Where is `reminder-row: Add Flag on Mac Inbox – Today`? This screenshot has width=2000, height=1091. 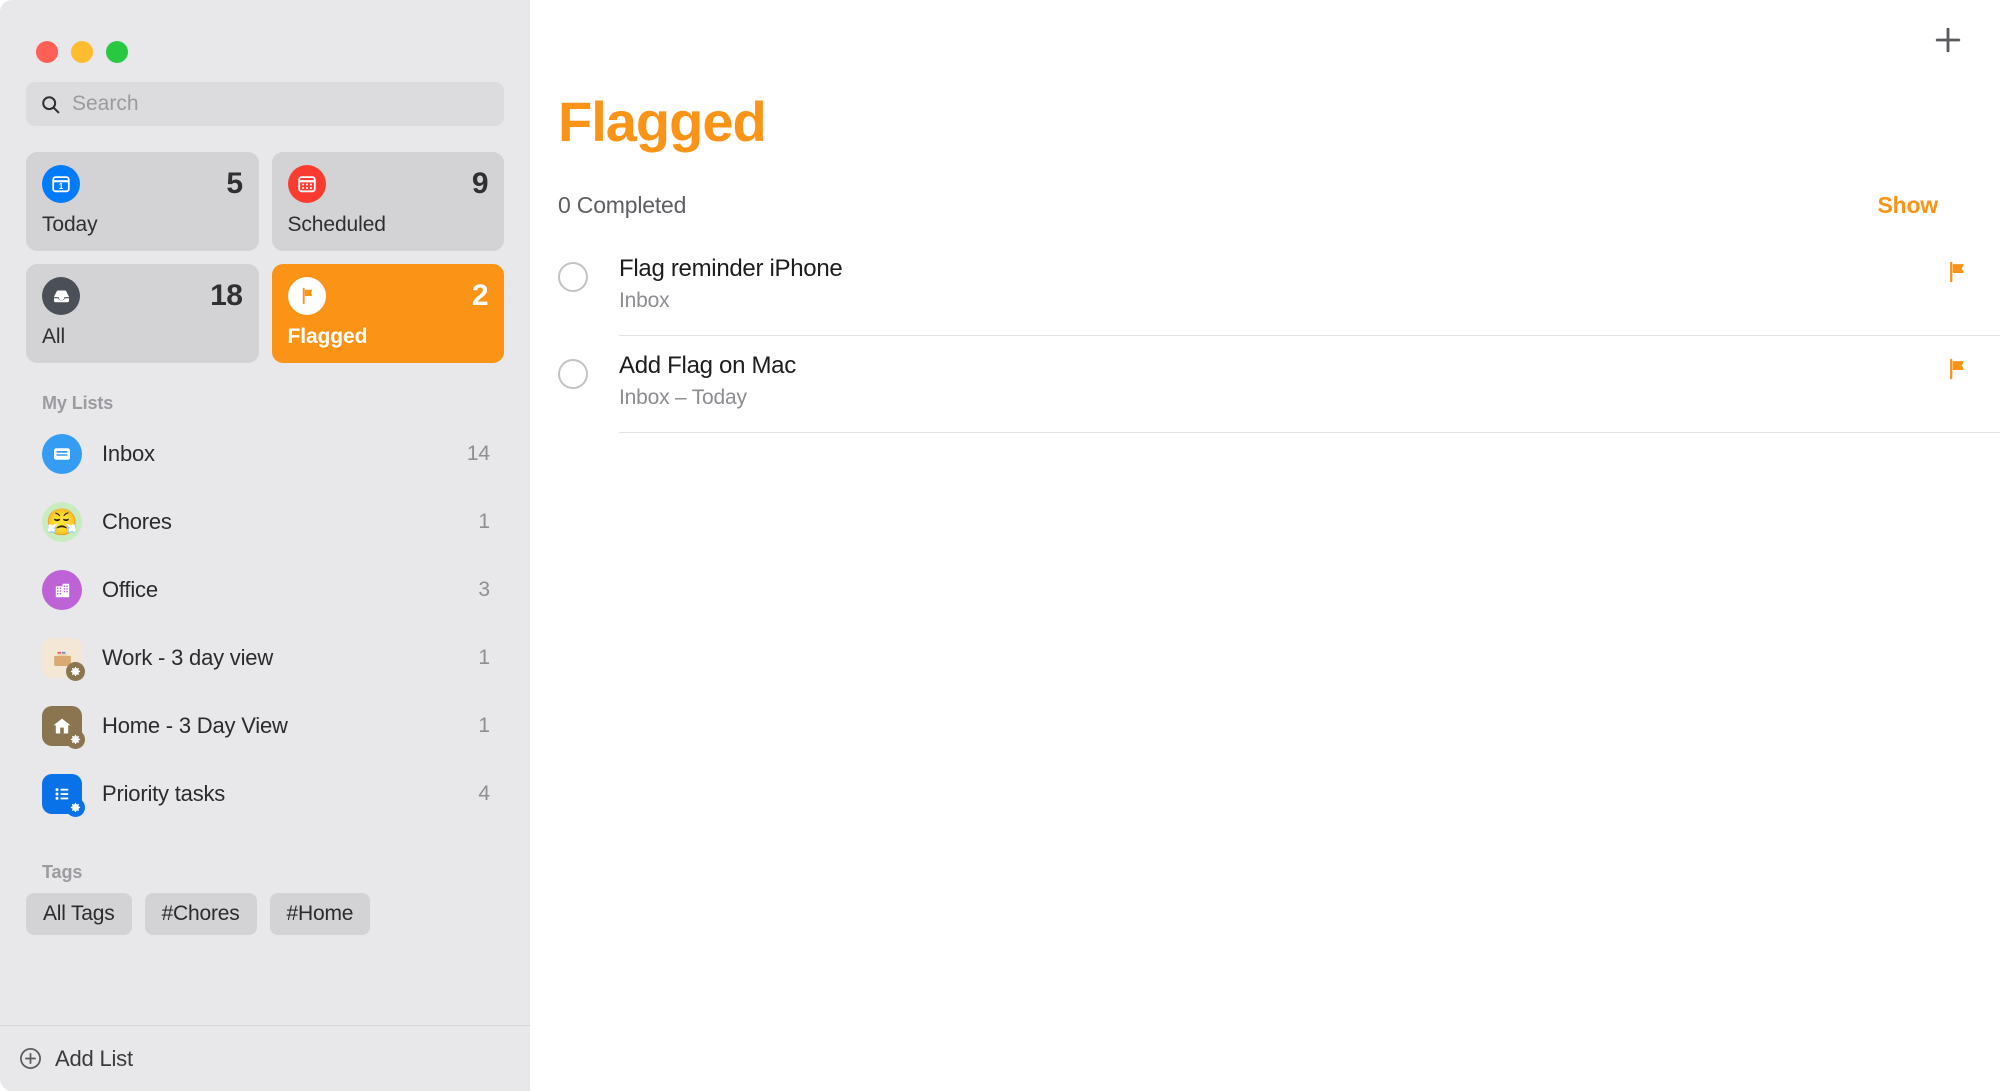
reminder-row: Add Flag on Mac Inbox – Today is located at coordinates (1279, 384).